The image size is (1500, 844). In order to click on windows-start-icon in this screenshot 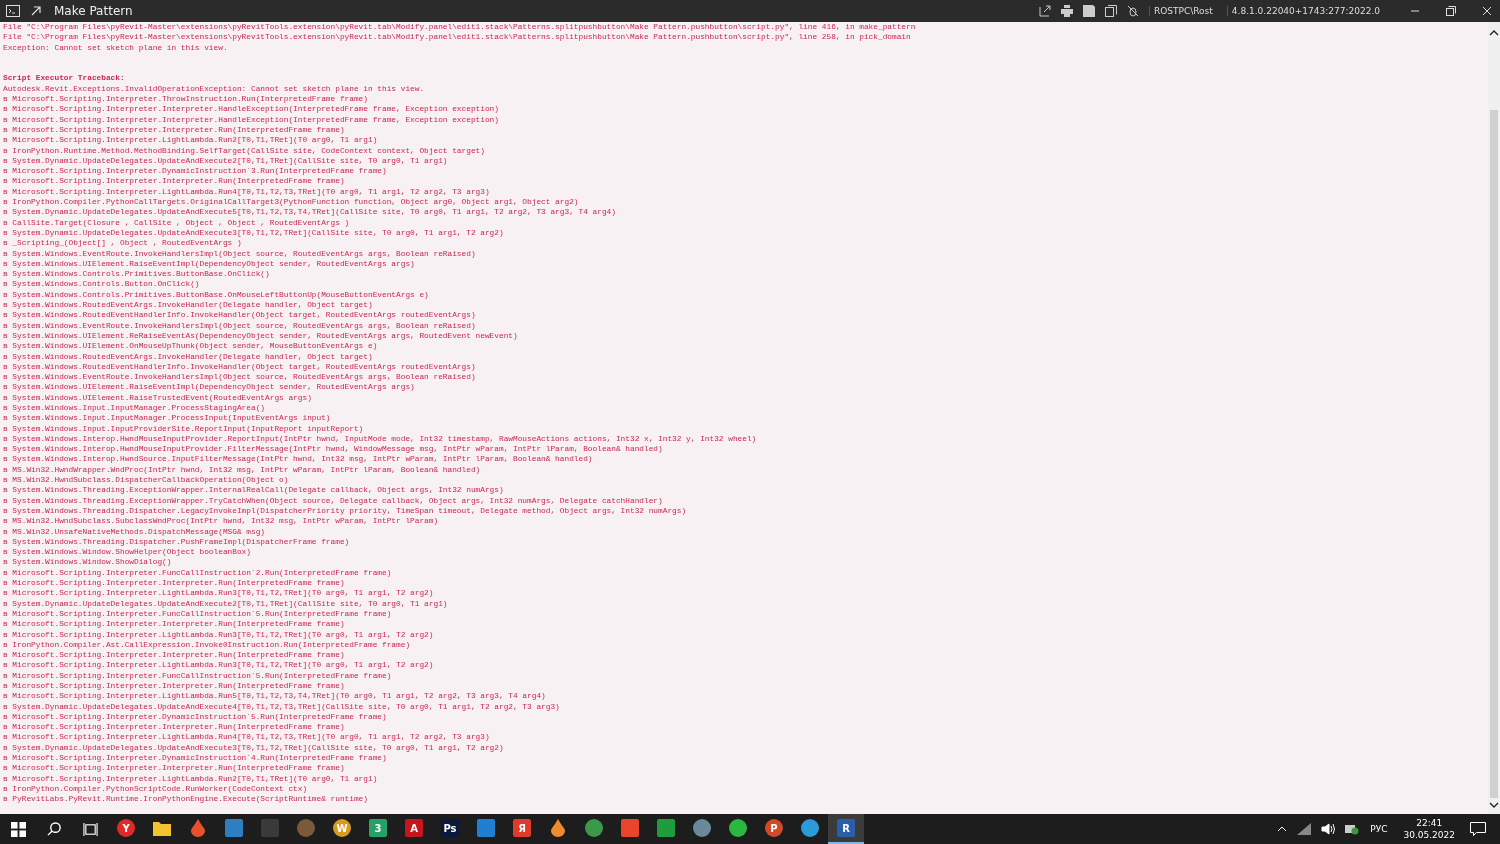, I will do `click(18, 829)`.